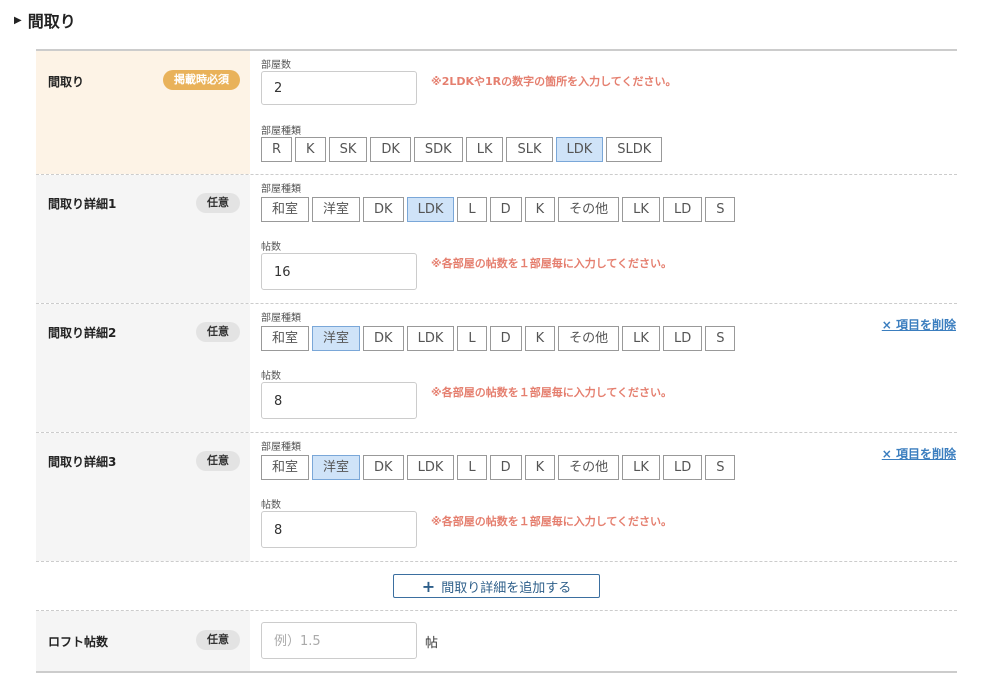 This screenshot has width=996, height=686. Describe the element at coordinates (339, 88) in the screenshot. I see `rooms-input: 2` at that location.